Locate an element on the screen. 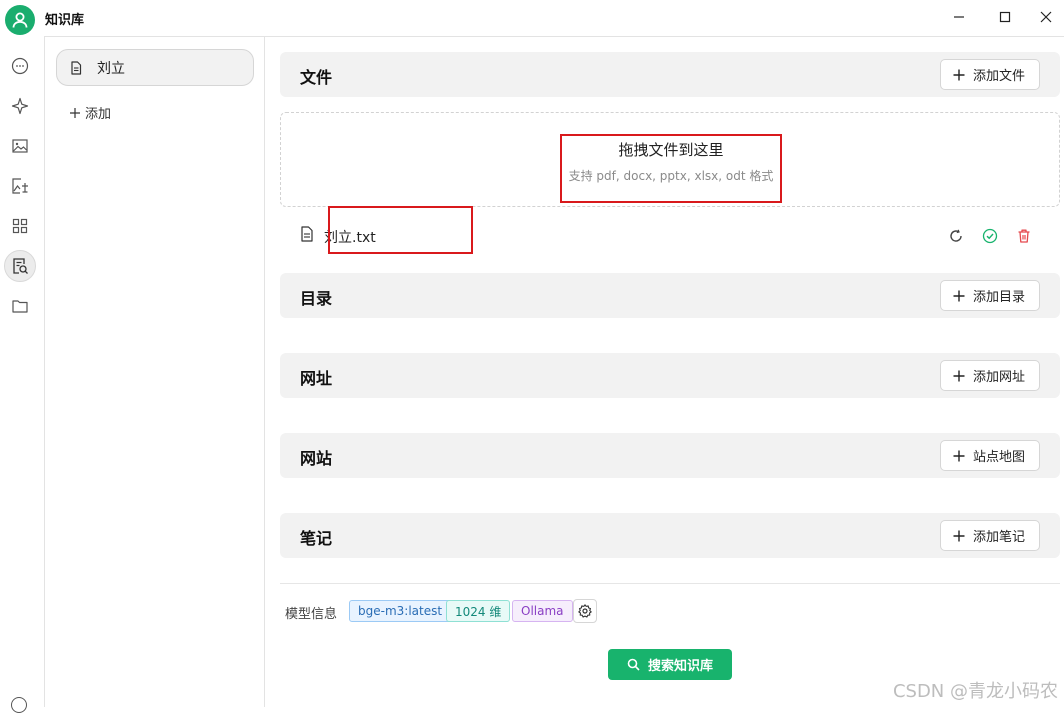  check-circle-icon is located at coordinates (990, 236).